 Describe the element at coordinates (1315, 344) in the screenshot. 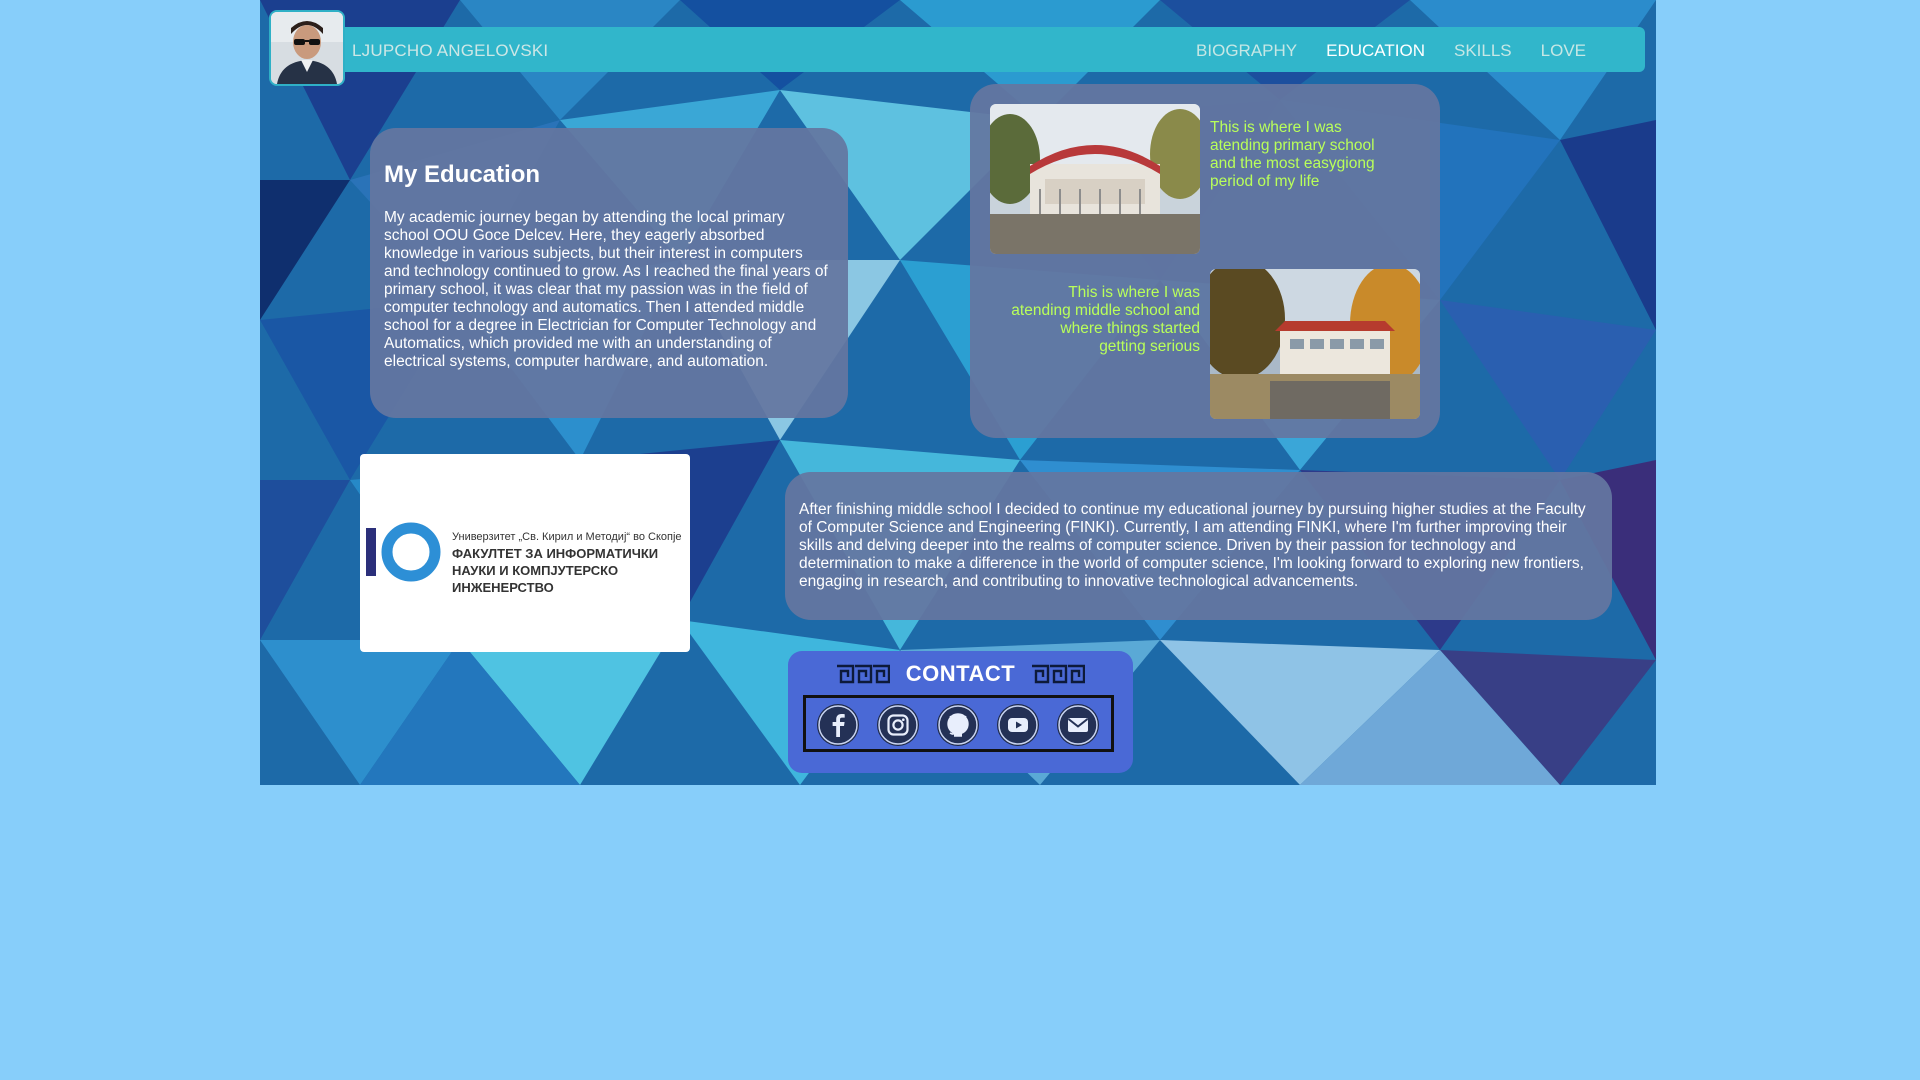

I see `middle-school-photo` at that location.